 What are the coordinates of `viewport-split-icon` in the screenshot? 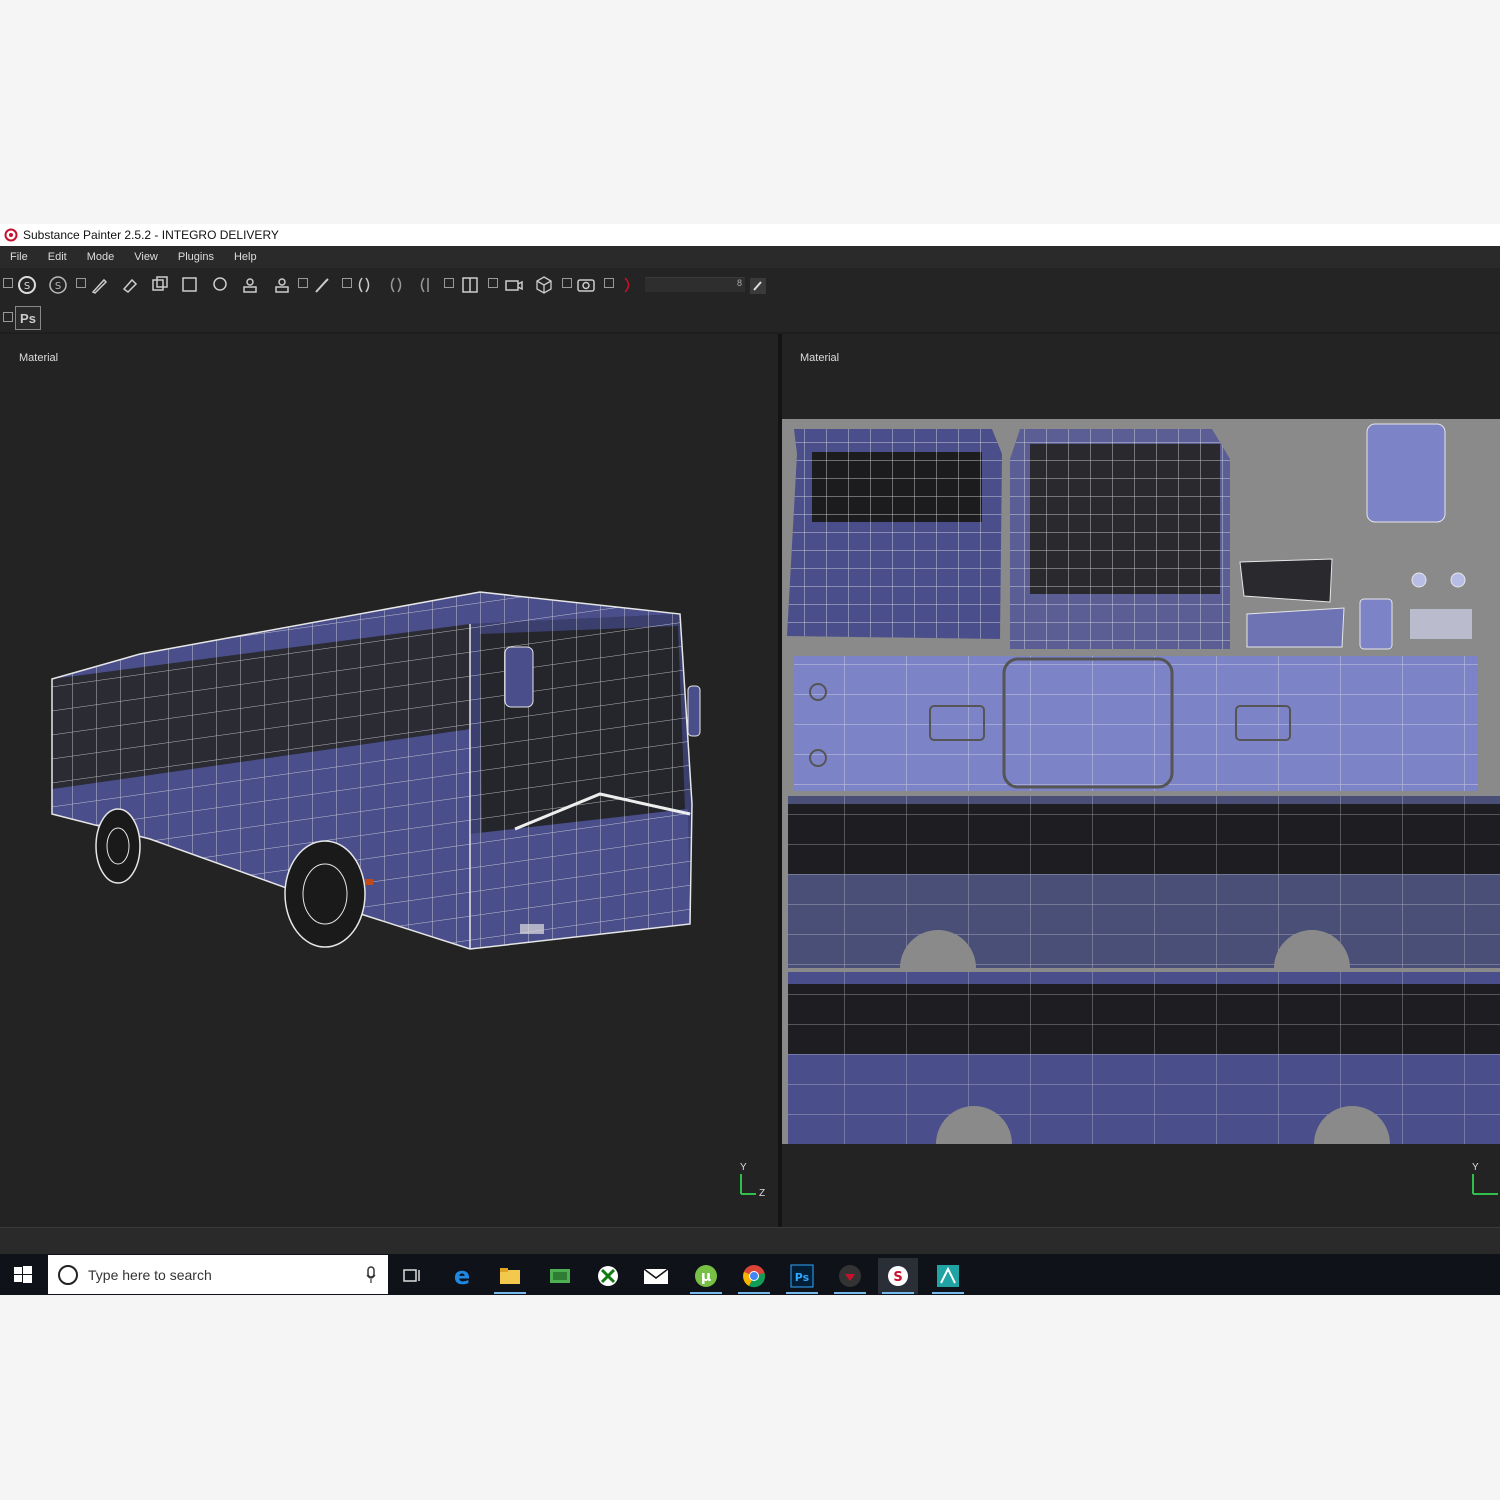 It's located at (470, 285).